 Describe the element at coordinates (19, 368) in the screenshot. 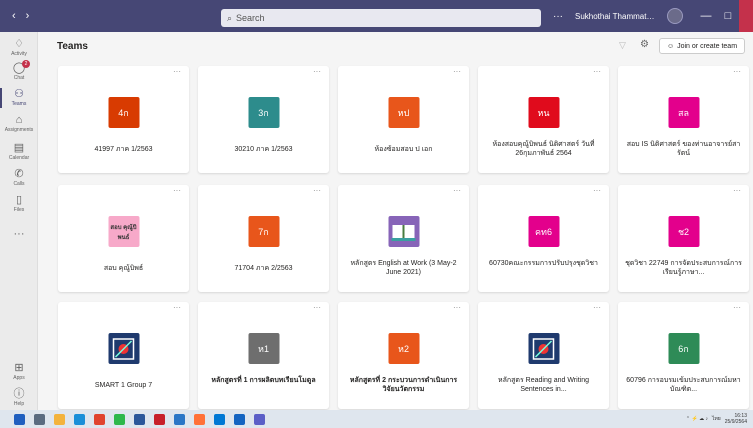

I see `apps-icon: ⊞` at that location.